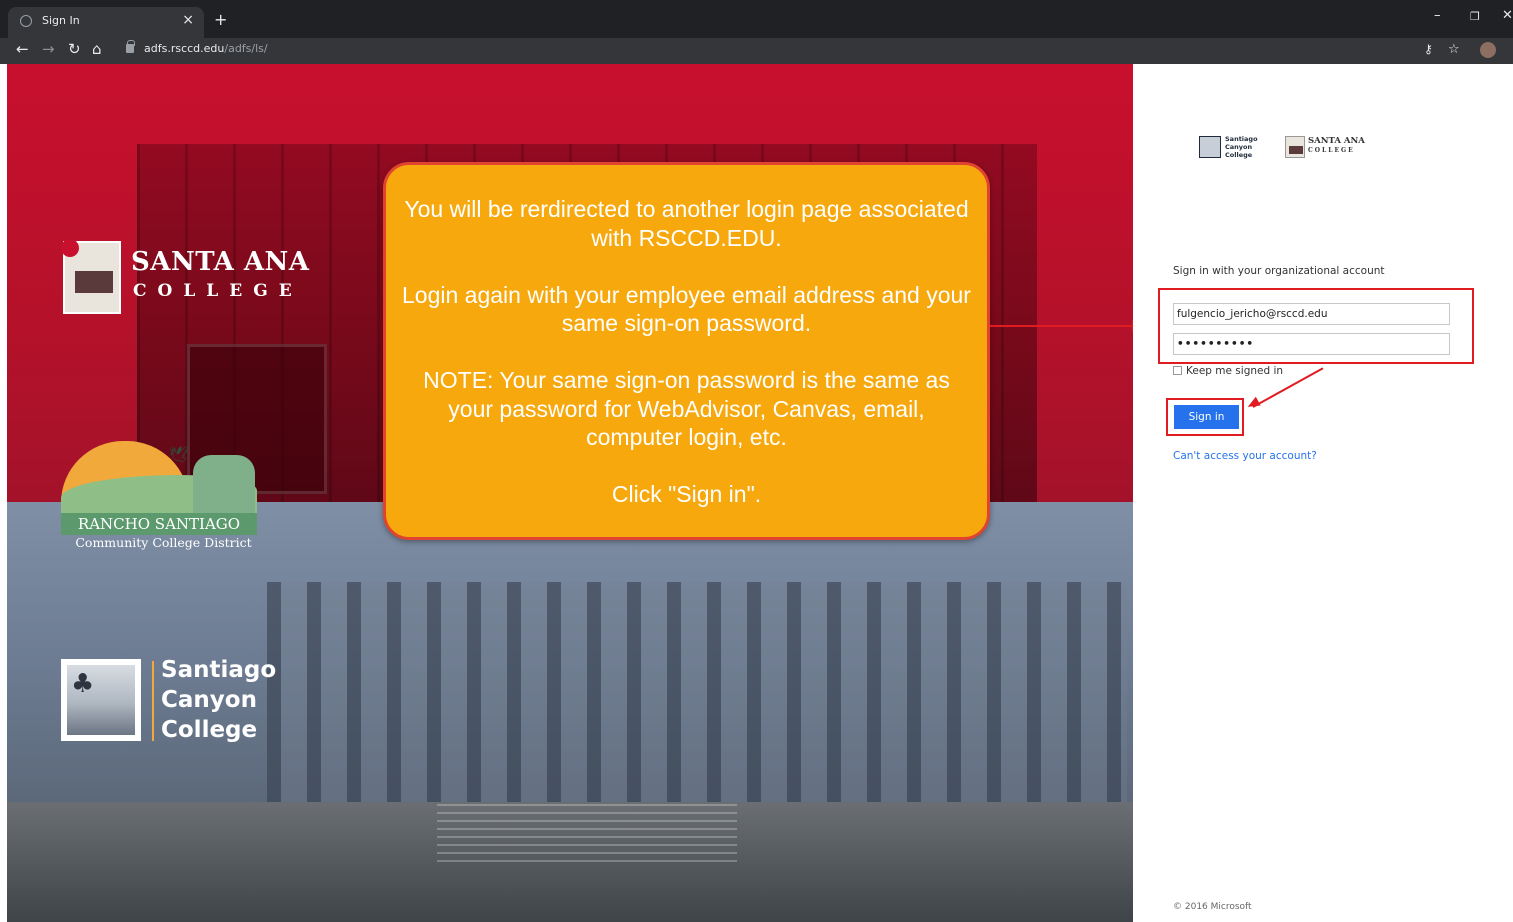 The width and height of the screenshot is (1513, 922). I want to click on scc-logo-icon, so click(1210, 147).